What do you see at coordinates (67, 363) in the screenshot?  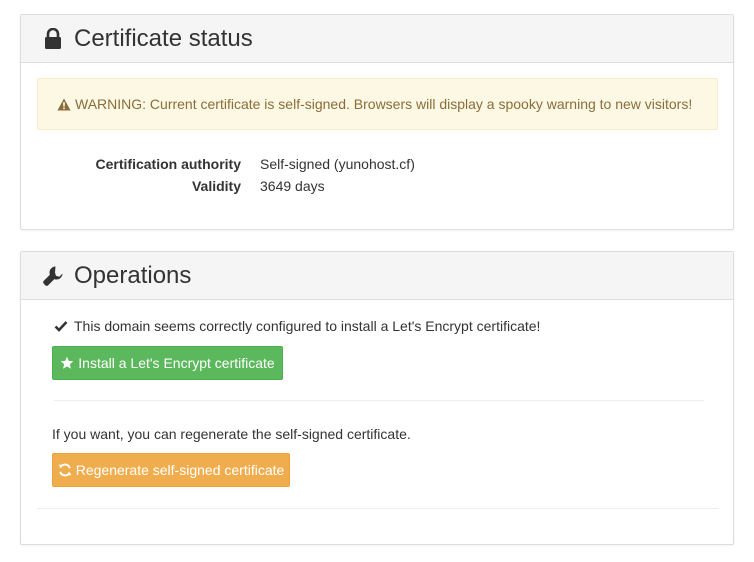 I see `star-icon` at bounding box center [67, 363].